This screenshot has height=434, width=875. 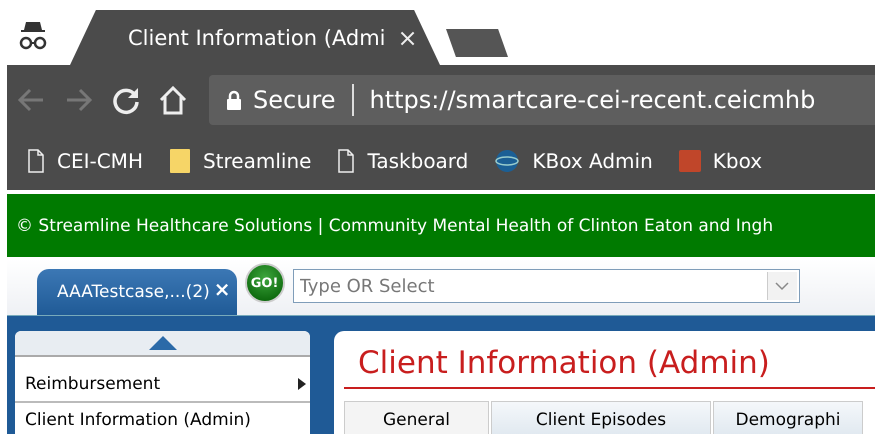 I want to click on page-tab: General, so click(x=416, y=417).